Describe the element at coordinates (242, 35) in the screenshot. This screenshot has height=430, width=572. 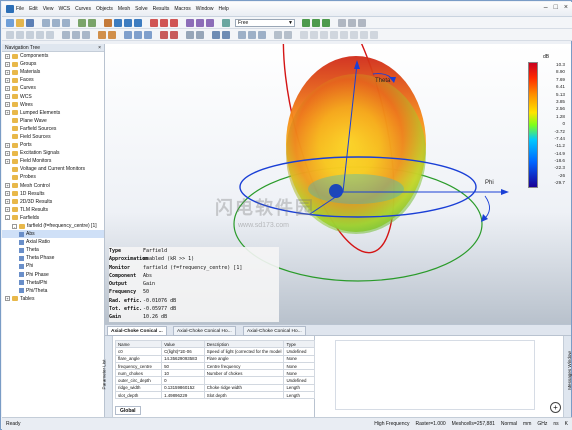
I see `view-front-icon` at that location.